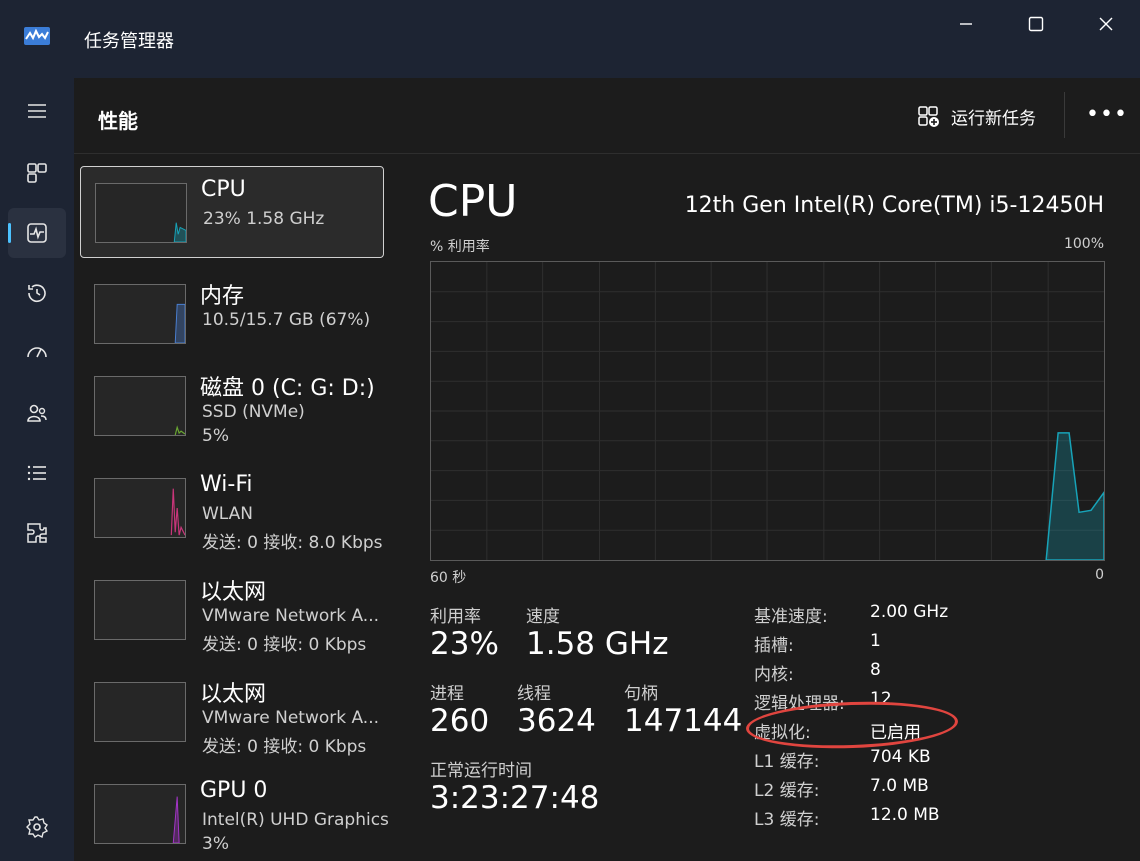 The width and height of the screenshot is (1140, 861). I want to click on run-task-icon, so click(928, 116).